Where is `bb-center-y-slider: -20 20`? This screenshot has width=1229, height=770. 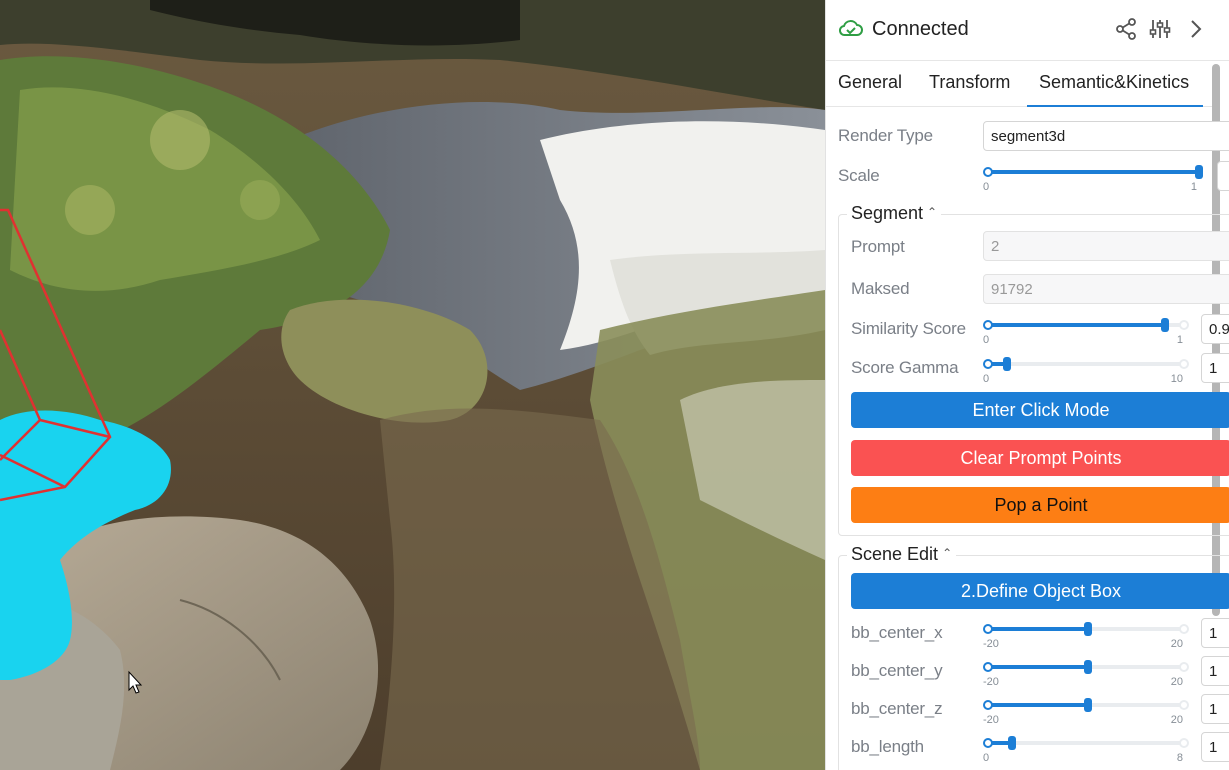
bb-center-y-slider: -20 20 is located at coordinates (1086, 675).